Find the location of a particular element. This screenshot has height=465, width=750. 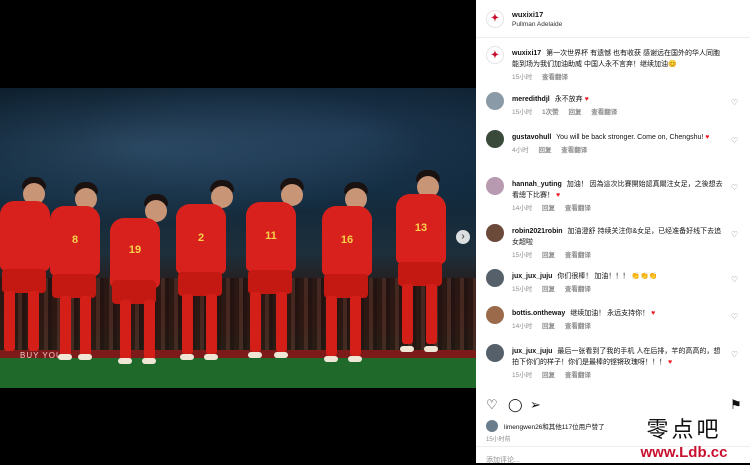

next-photo-button: › is located at coordinates (463, 237).